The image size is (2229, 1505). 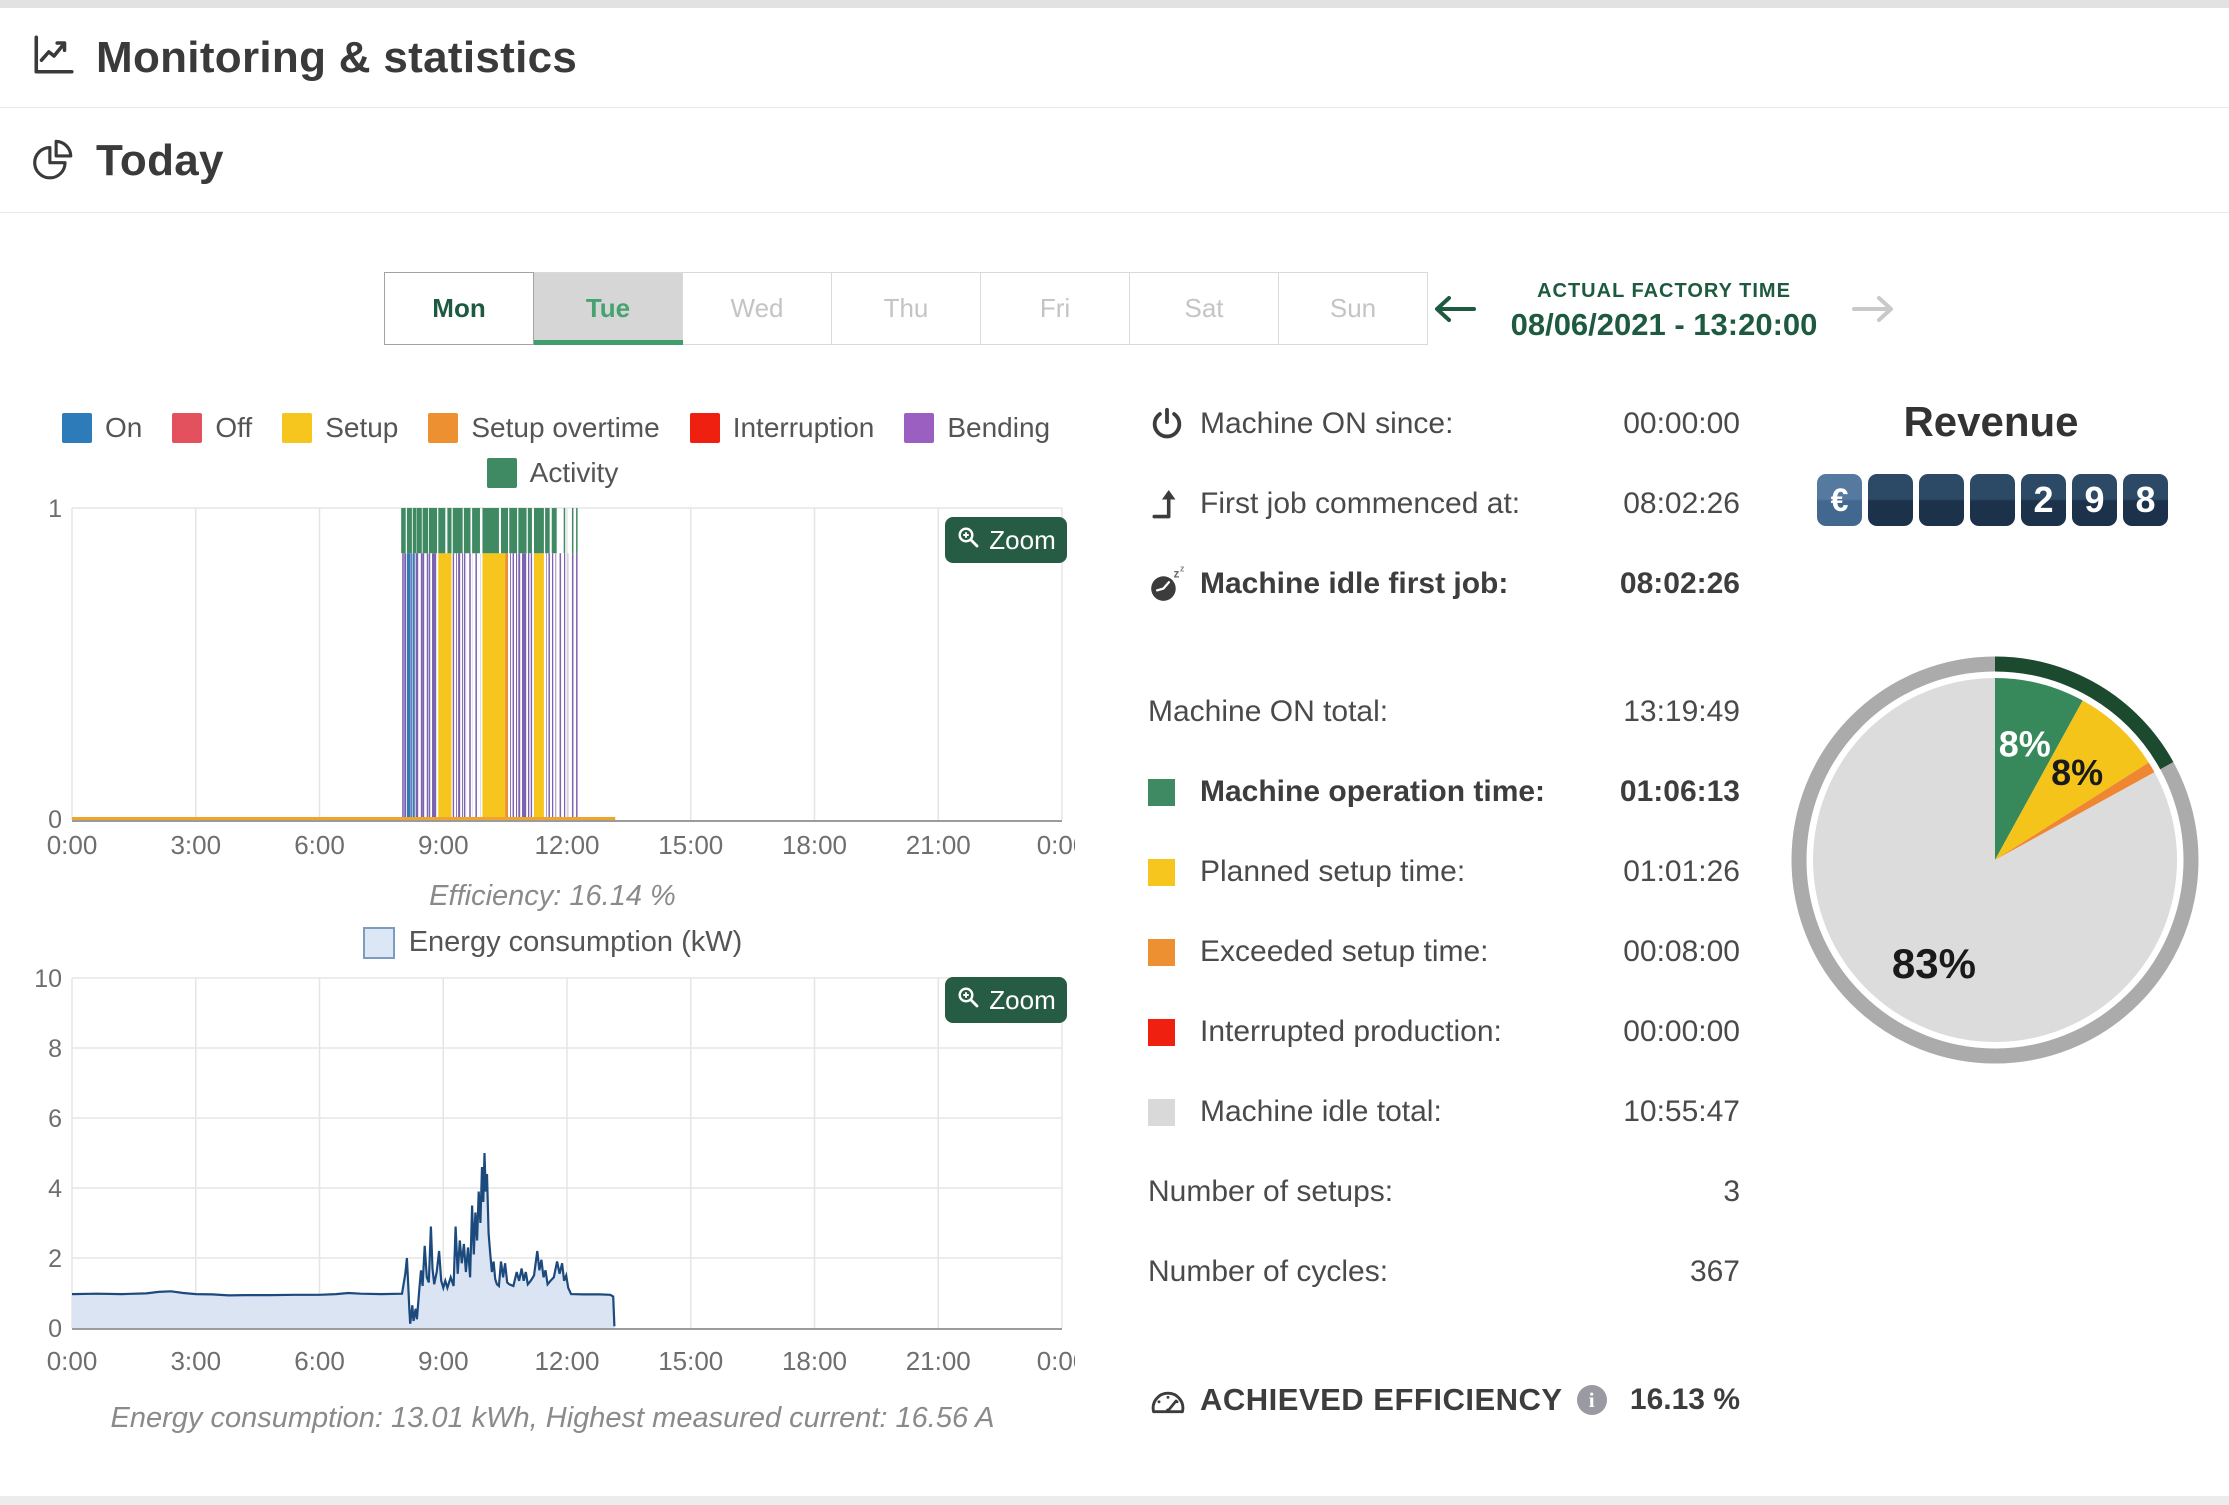 I want to click on page-title: Monitoring & statistics, so click(x=337, y=57).